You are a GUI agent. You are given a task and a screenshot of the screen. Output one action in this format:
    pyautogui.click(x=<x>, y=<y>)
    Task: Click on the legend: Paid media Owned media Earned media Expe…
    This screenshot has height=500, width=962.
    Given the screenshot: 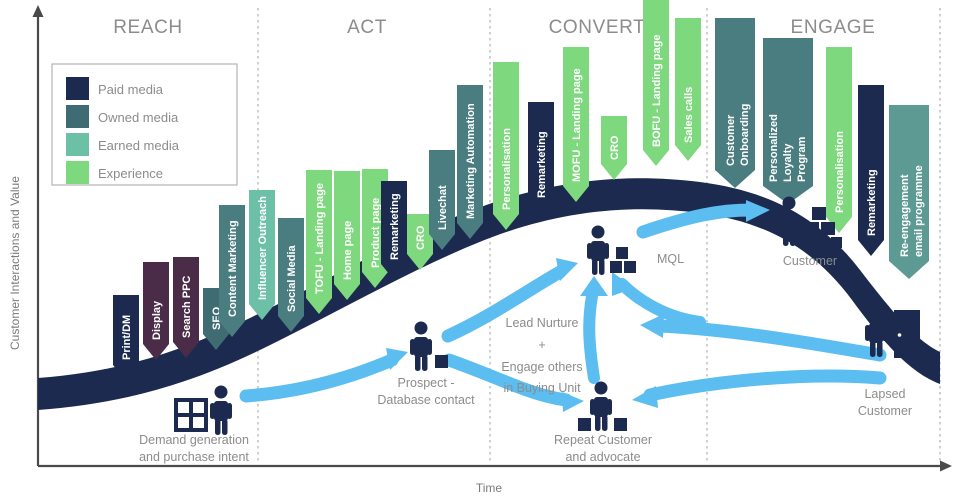 What is the action you would take?
    pyautogui.click(x=144, y=124)
    